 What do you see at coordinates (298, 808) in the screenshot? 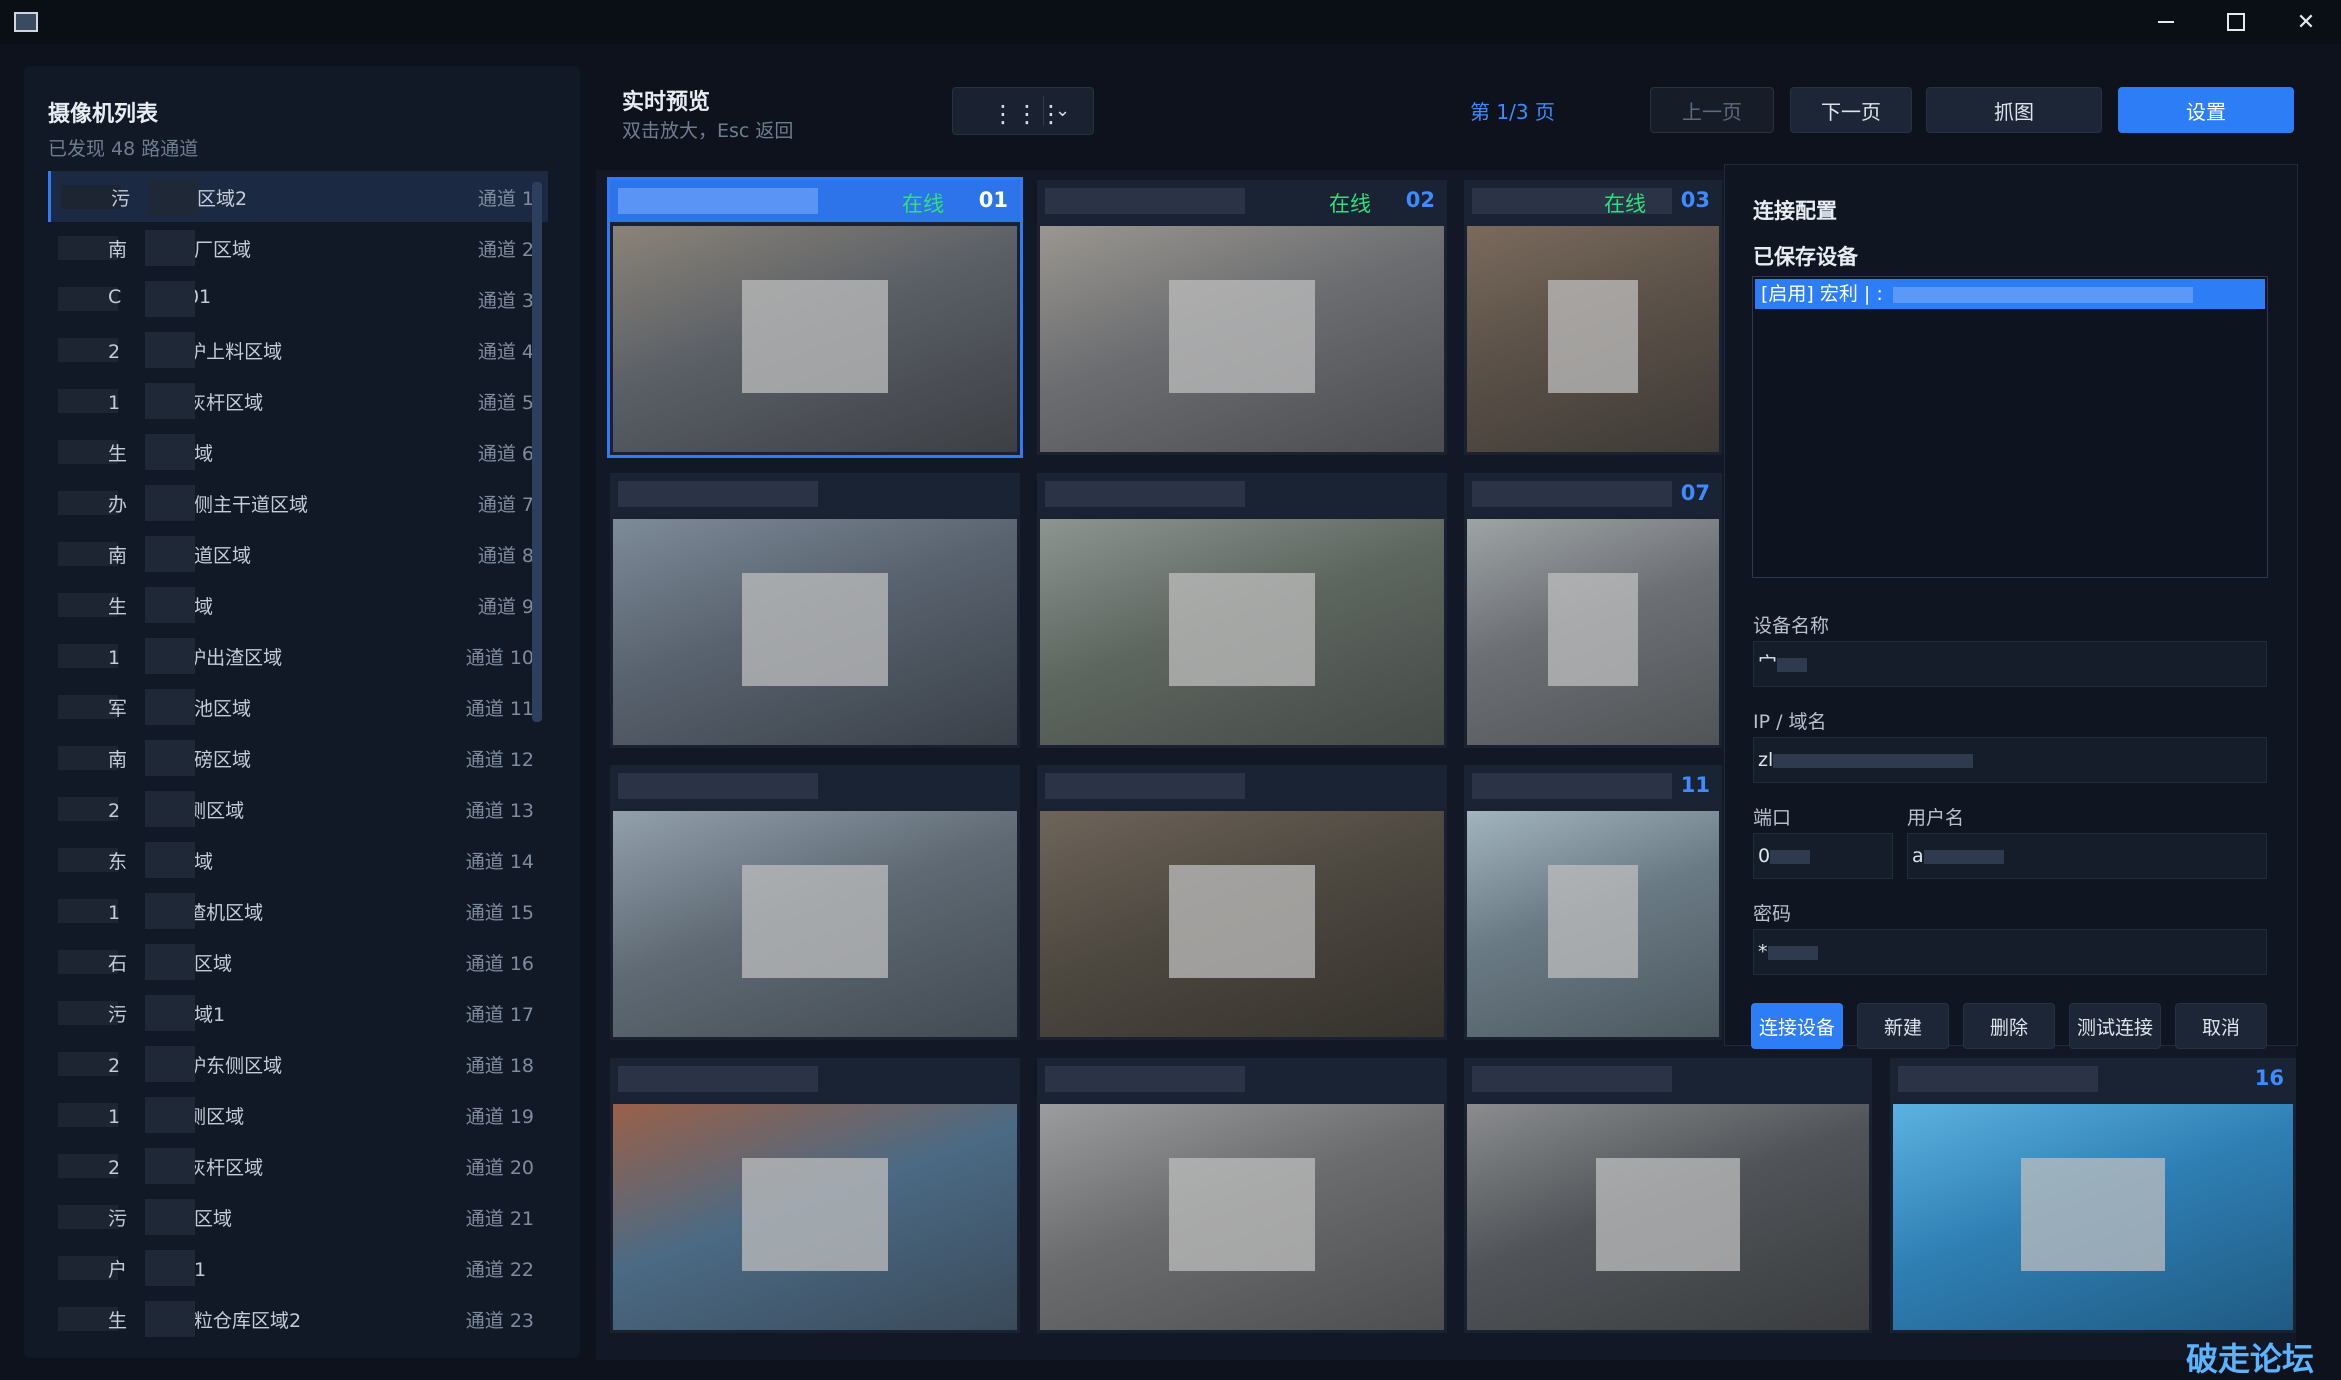
I see `camera-list-item: 2 西侧区域 通道 13` at bounding box center [298, 808].